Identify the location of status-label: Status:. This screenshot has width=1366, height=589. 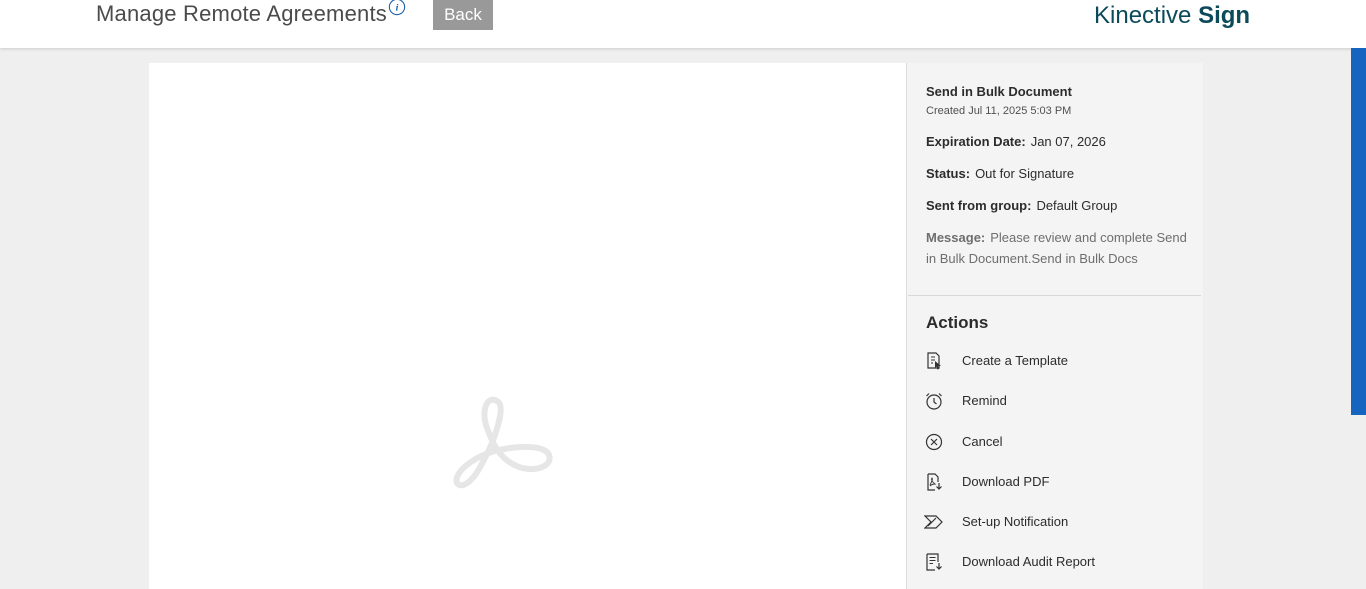
(948, 173).